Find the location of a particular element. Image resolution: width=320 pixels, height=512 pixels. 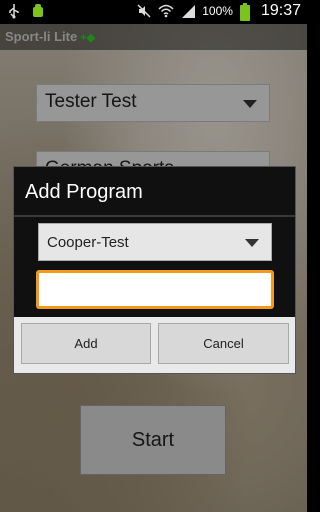

status-bar: 100% 19:37 is located at coordinates (153, 12).